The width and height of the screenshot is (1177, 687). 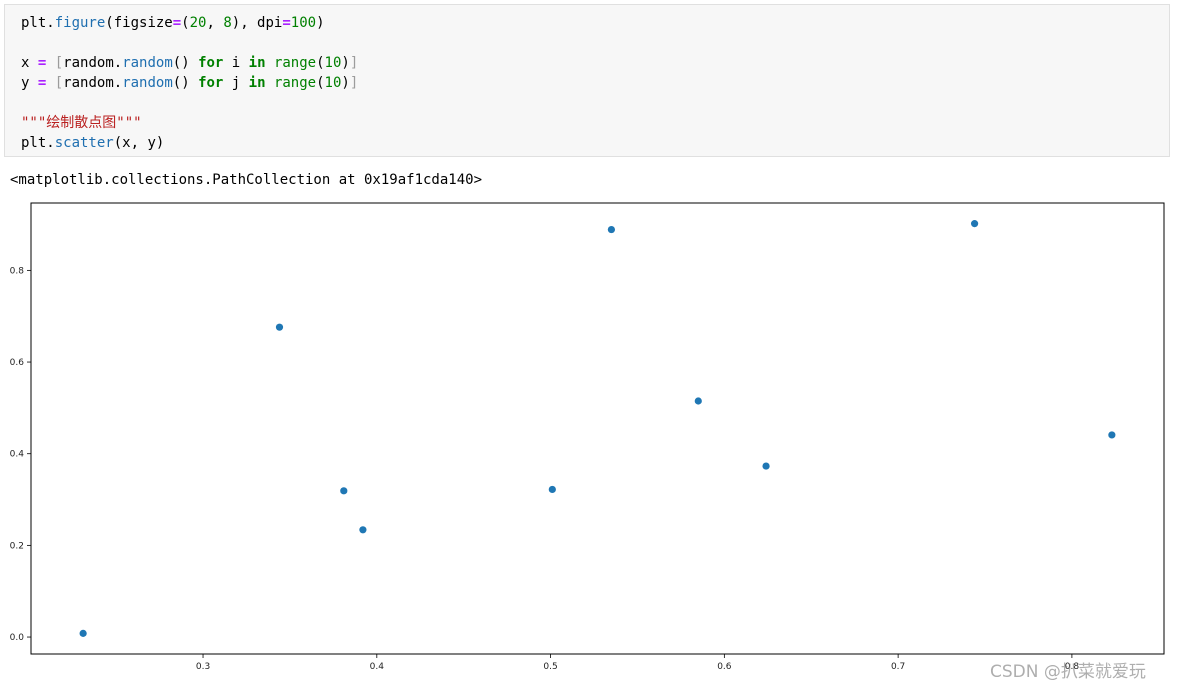 What do you see at coordinates (139, 23) in the screenshot?
I see `code-token: (figsize` at bounding box center [139, 23].